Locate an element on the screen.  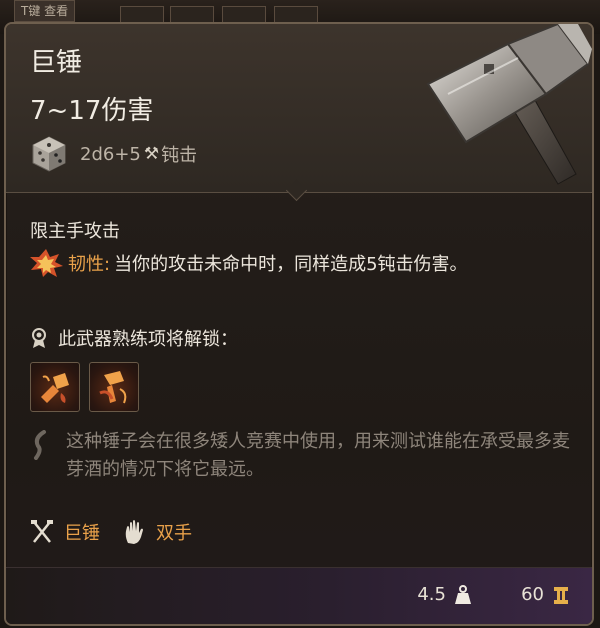
dice-icon is located at coordinates (49, 154).